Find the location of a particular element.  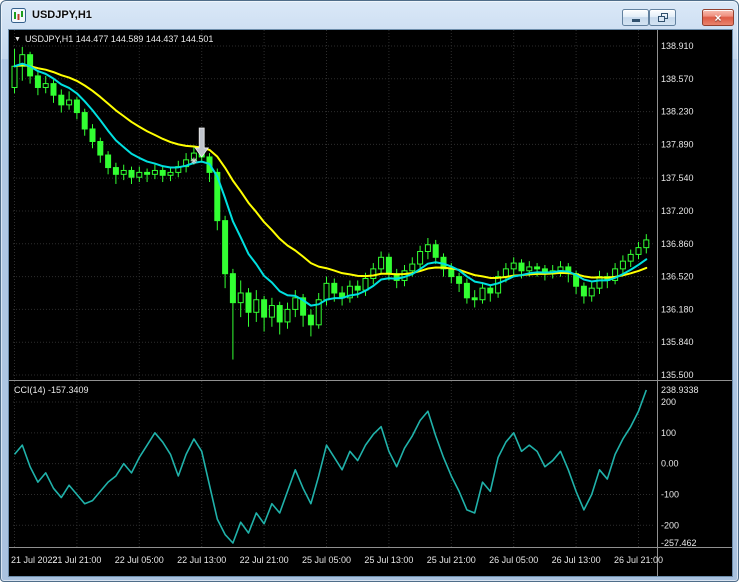

expander-icon: ▼ is located at coordinates (17, 39).